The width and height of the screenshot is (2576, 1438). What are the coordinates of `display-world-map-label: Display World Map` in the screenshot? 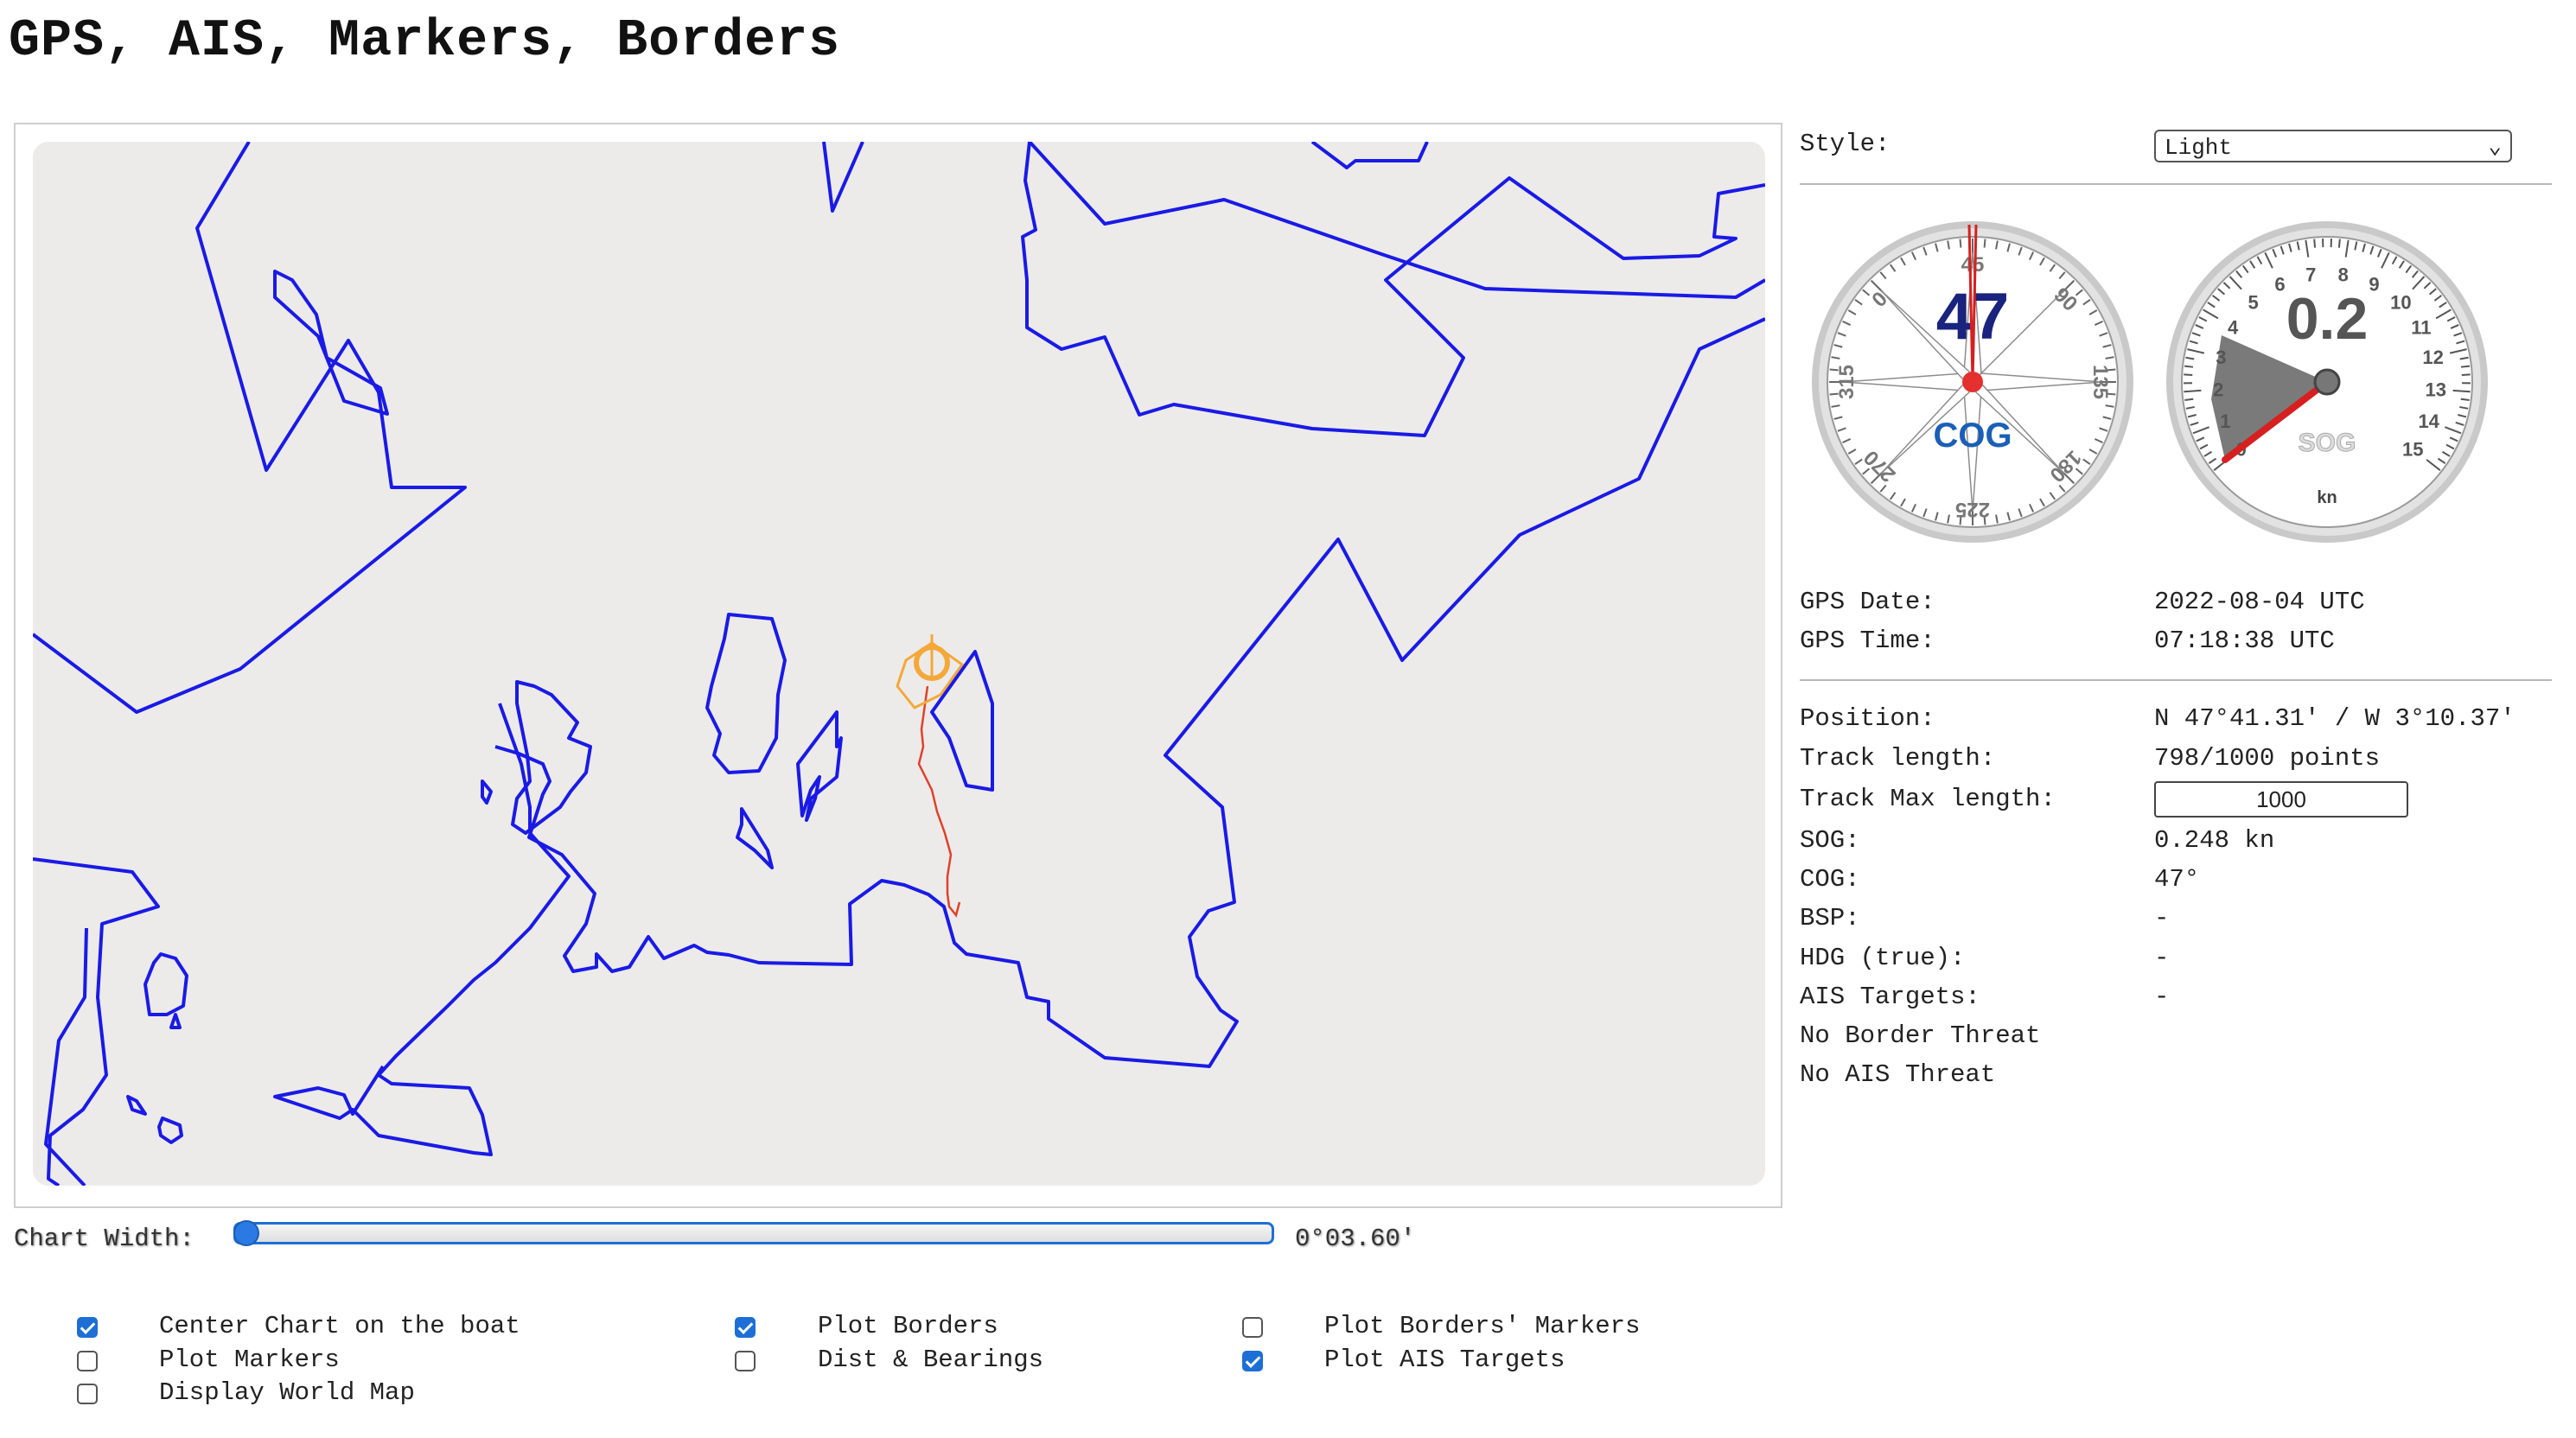 It's located at (287, 1393).